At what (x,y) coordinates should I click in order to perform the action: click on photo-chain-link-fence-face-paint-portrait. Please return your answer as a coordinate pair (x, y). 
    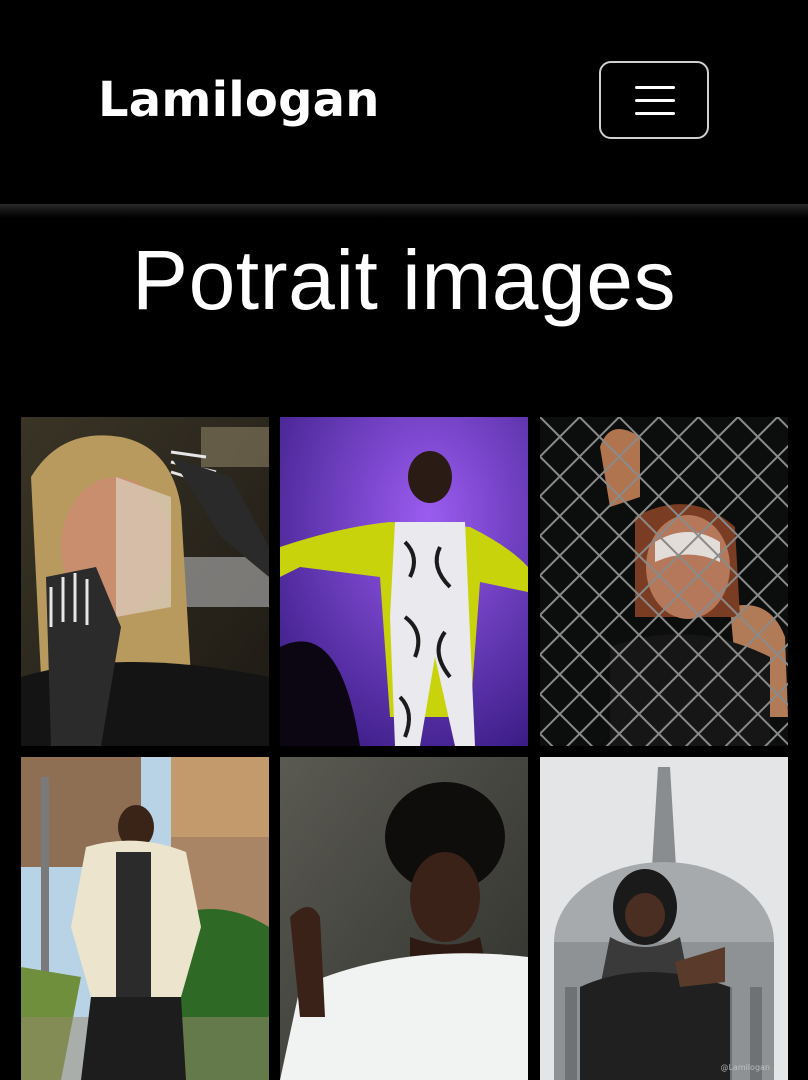
    Looking at the image, I should click on (664, 581).